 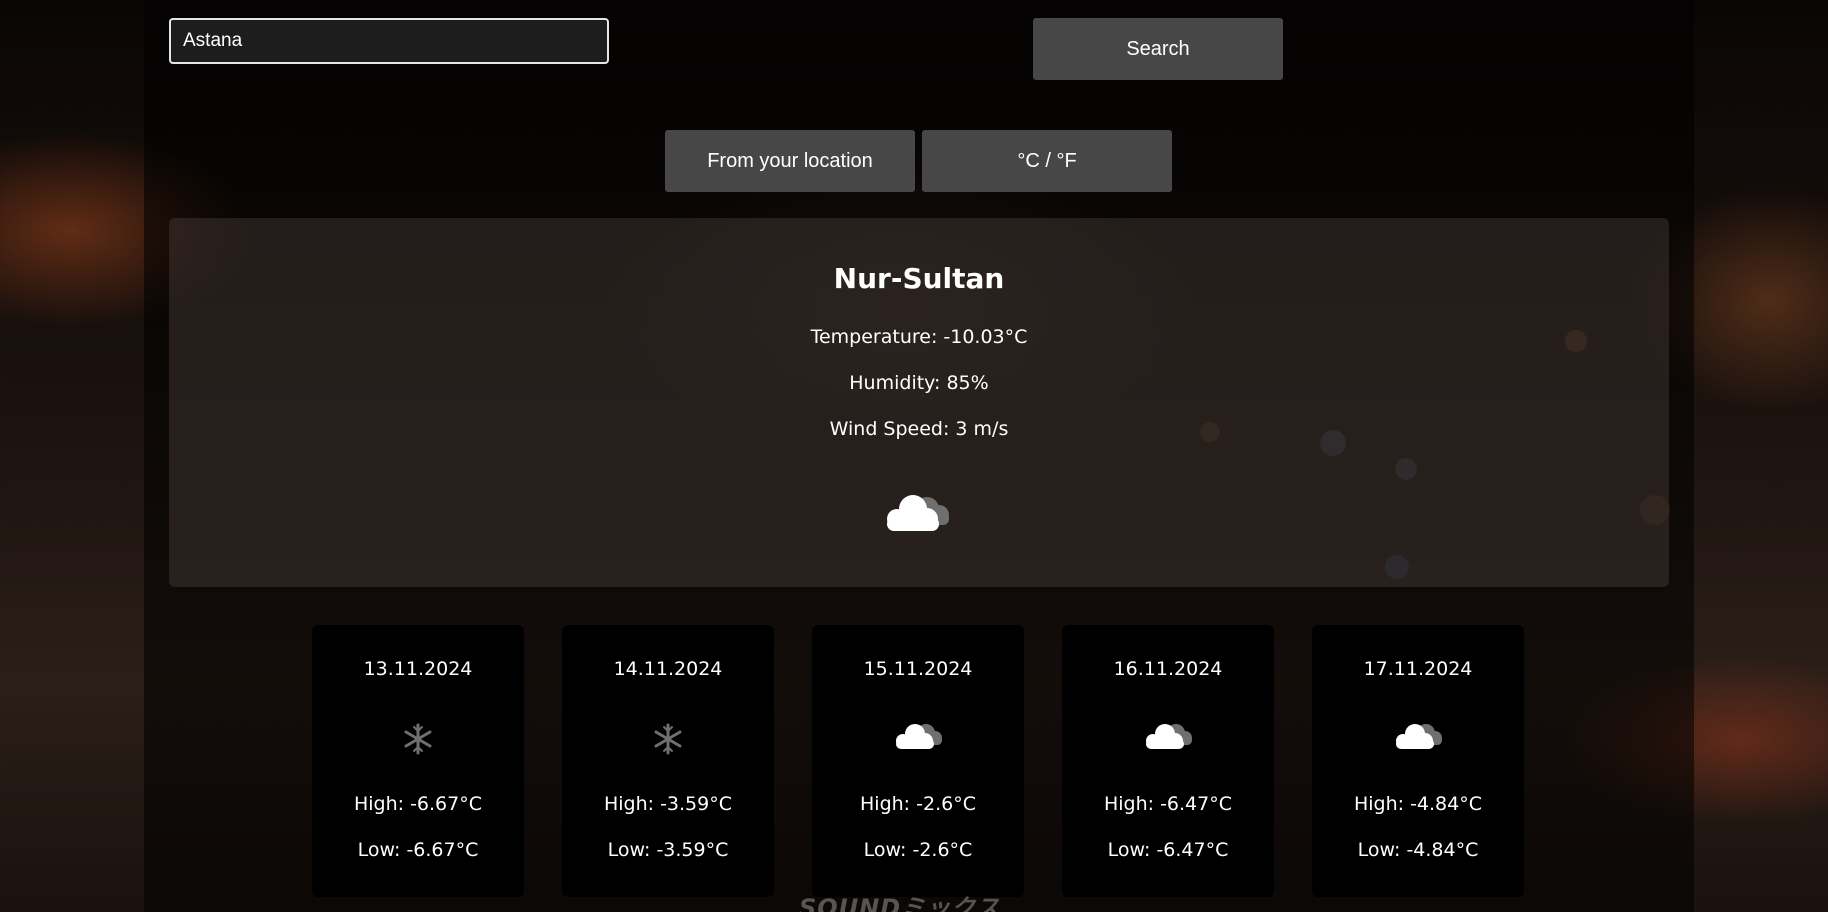 What do you see at coordinates (418, 761) in the screenshot?
I see `forecast-card: 13.11.2024 High: -6.67°C Low: -6.67°C` at bounding box center [418, 761].